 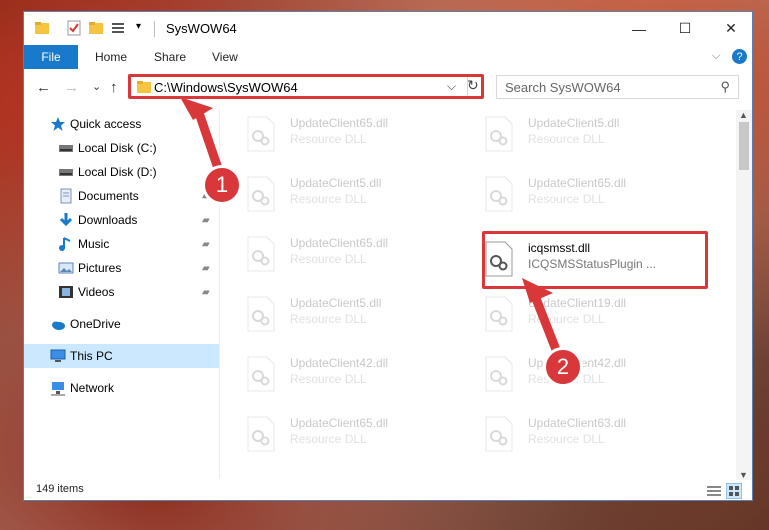 I want to click on scroll-down-icon: ▼, so click(x=743, y=475).